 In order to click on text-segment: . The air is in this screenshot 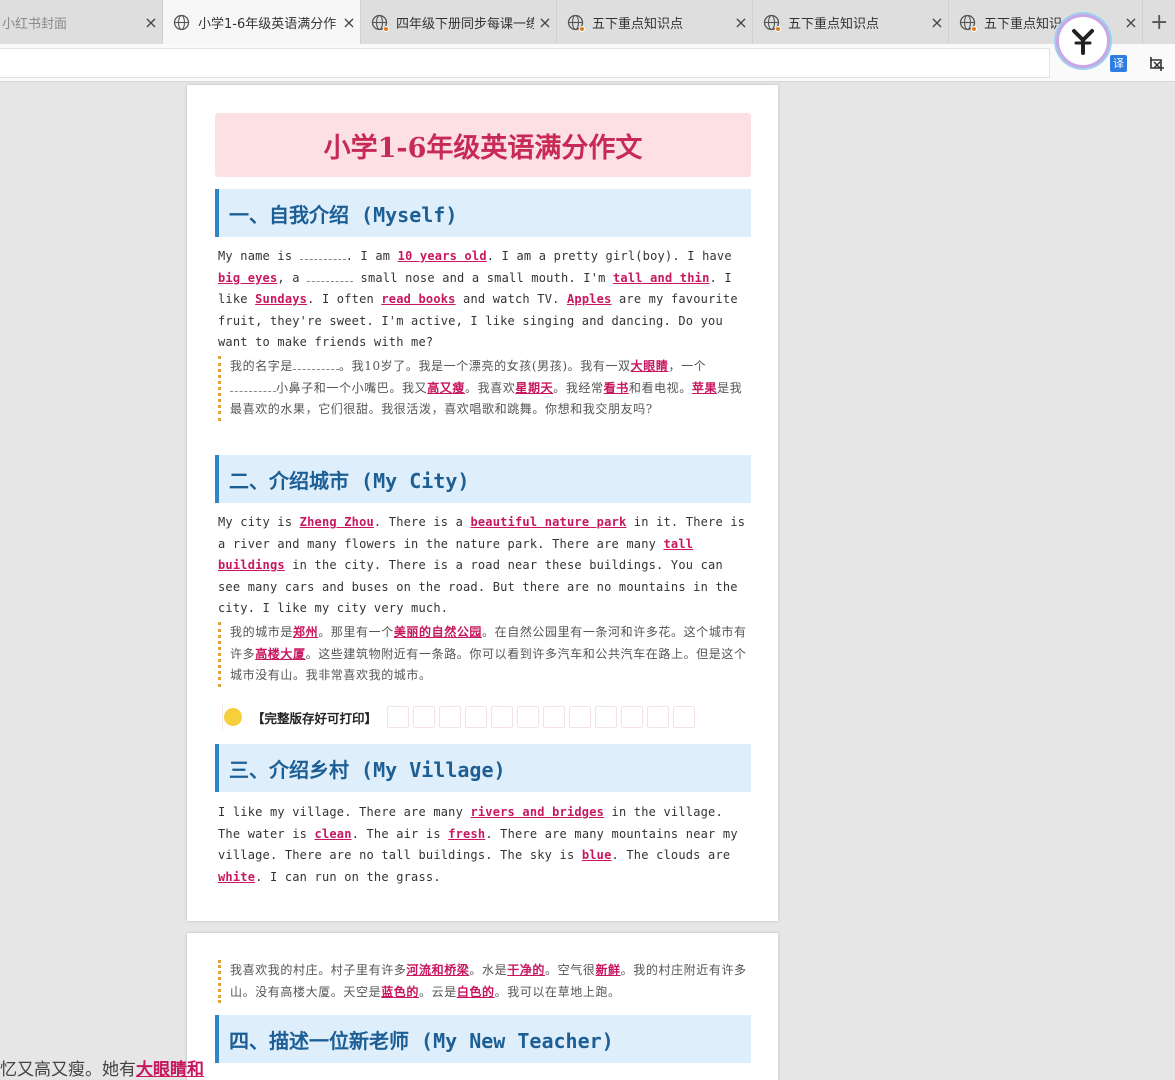, I will do `click(400, 833)`.